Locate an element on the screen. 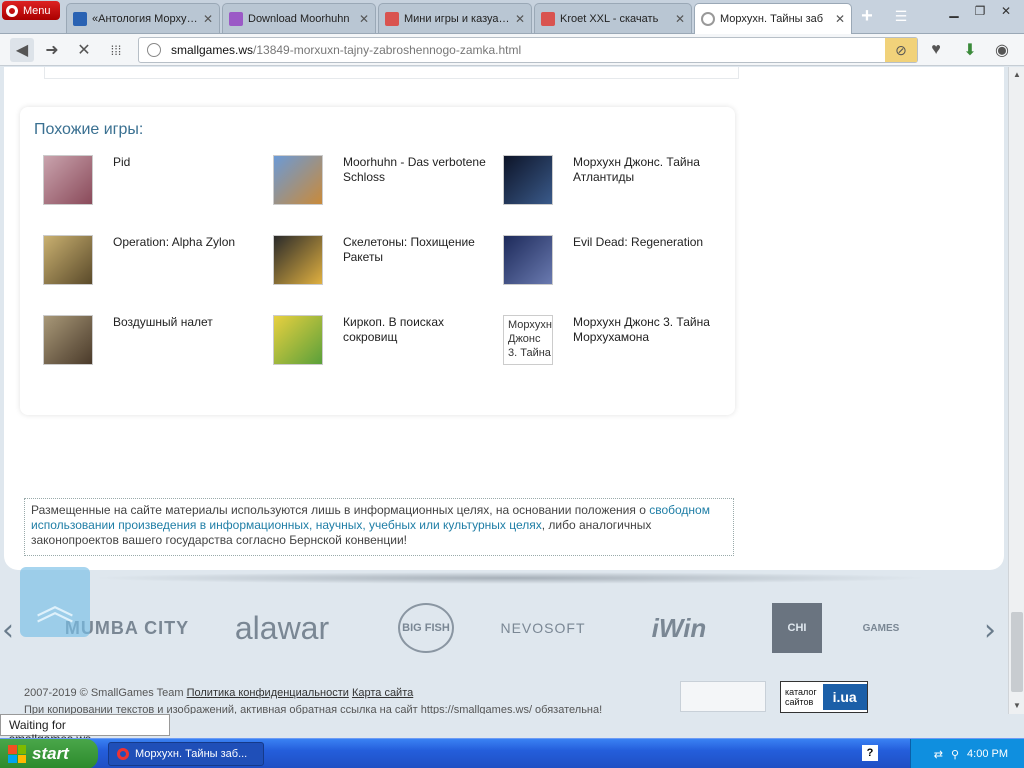 Image resolution: width=1024 pixels, height=768 pixels. network-icon: ⇄ is located at coordinates (938, 754).